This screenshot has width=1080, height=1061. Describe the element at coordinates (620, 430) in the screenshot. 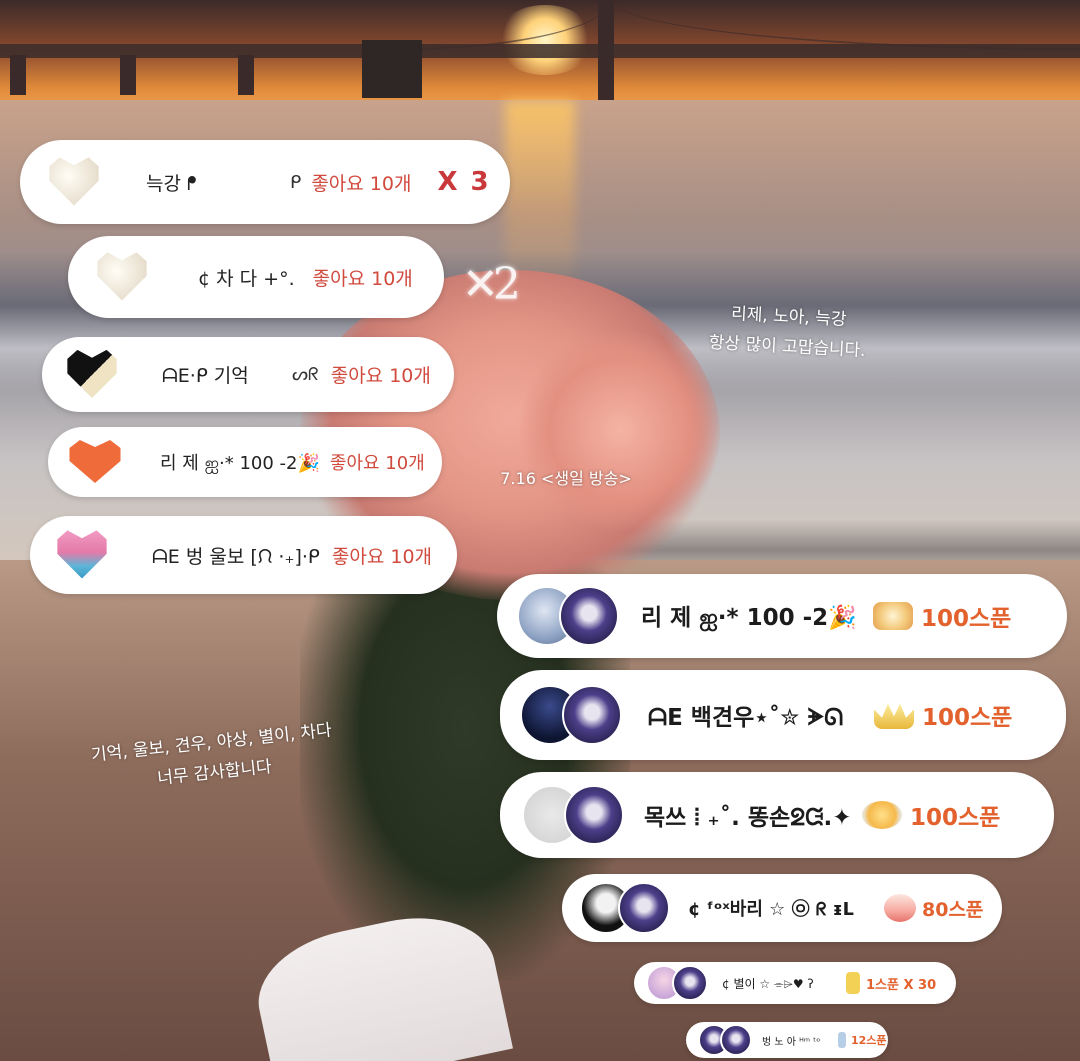

I see `rose-flower` at that location.